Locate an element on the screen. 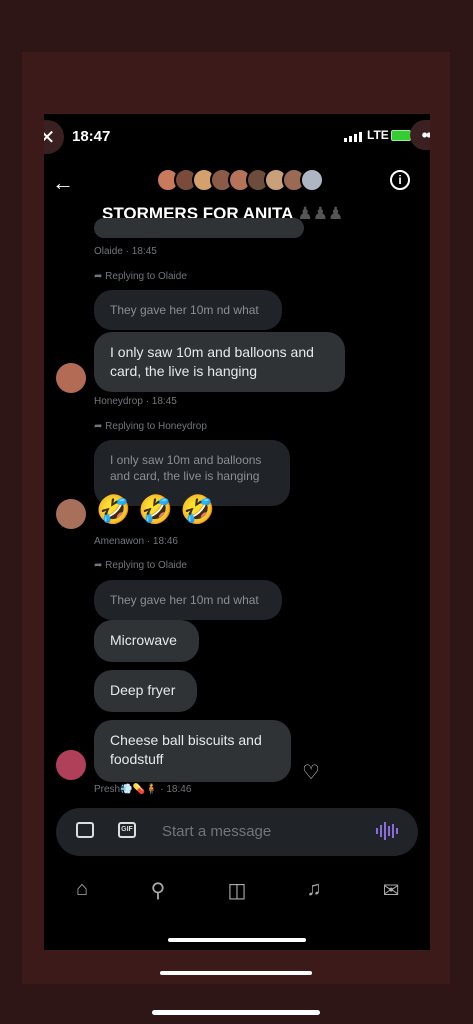 The image size is (473, 1024). signal-icon is located at coordinates (353, 137).